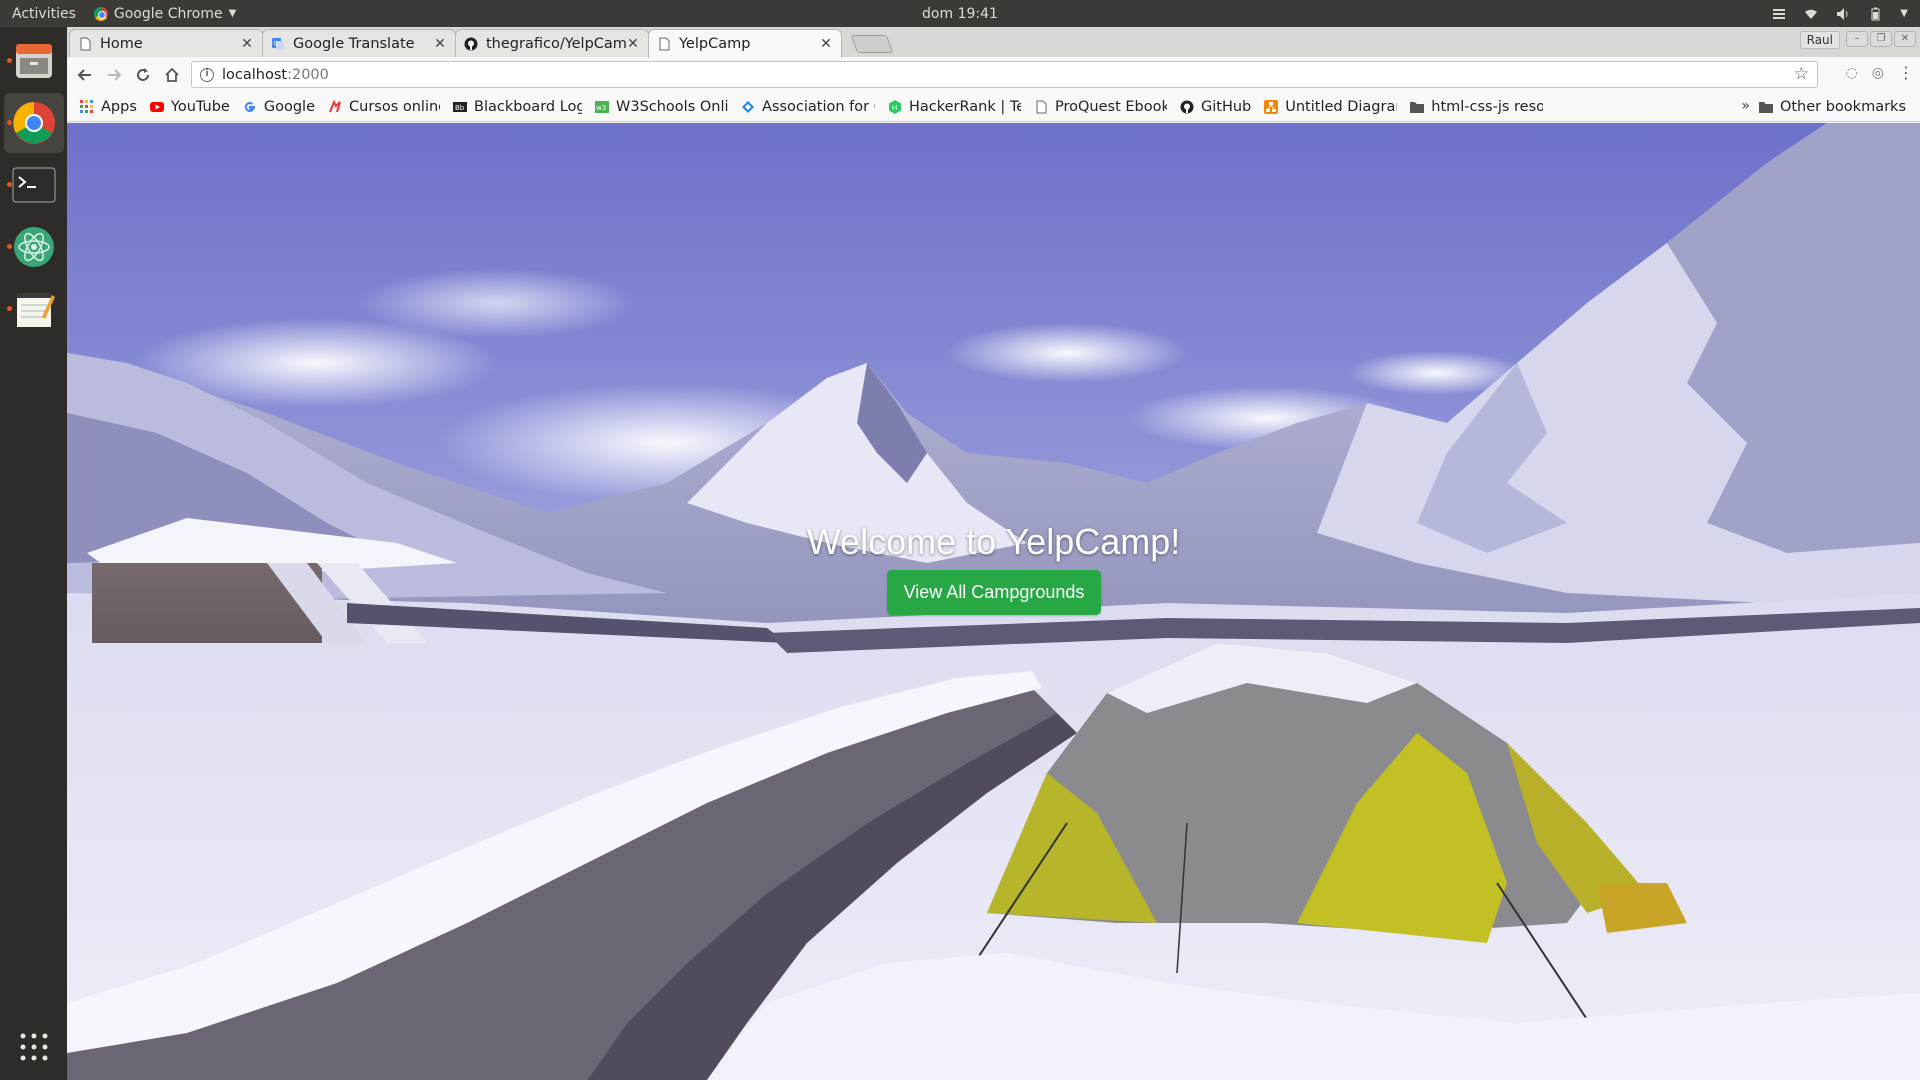 This screenshot has width=1920, height=1080. Describe the element at coordinates (1111, 106) in the screenshot. I see `bookmark-label: ProQuest Ebook` at that location.